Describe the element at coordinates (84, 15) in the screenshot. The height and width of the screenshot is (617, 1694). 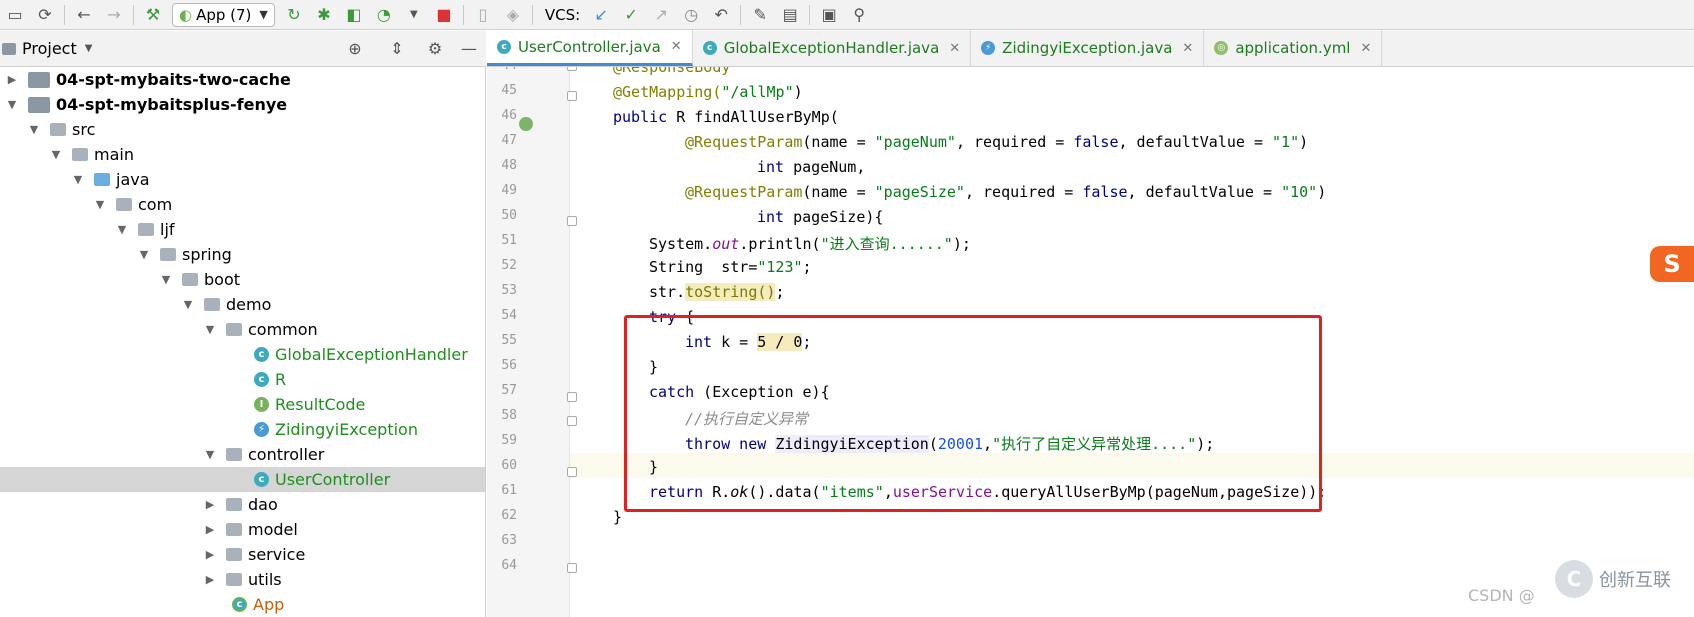
I see `back-icon: ←` at that location.